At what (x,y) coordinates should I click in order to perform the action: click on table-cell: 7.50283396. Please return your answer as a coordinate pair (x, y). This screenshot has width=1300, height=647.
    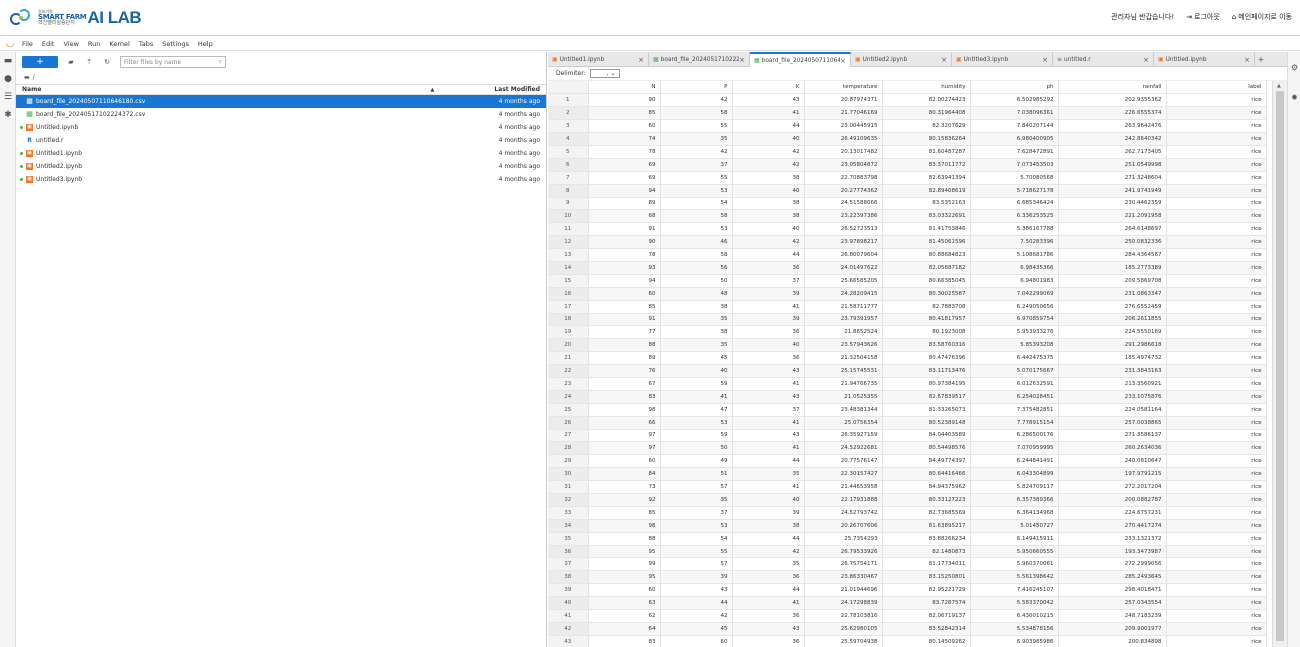
    Looking at the image, I should click on (1014, 242).